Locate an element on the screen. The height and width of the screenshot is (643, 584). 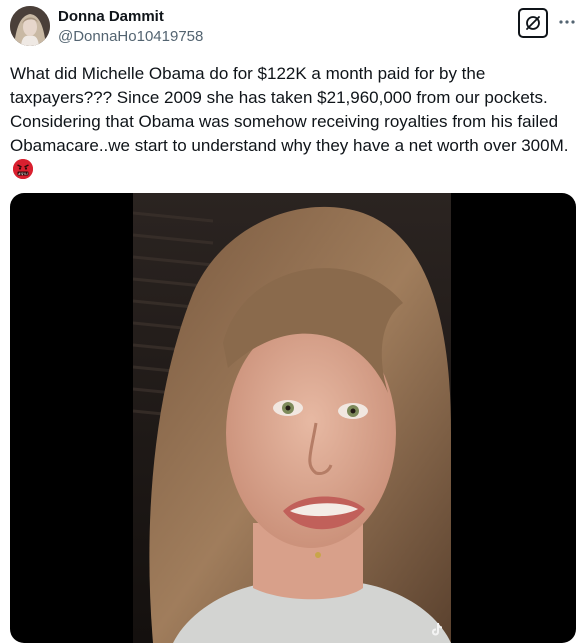
more-button is located at coordinates (567, 22).